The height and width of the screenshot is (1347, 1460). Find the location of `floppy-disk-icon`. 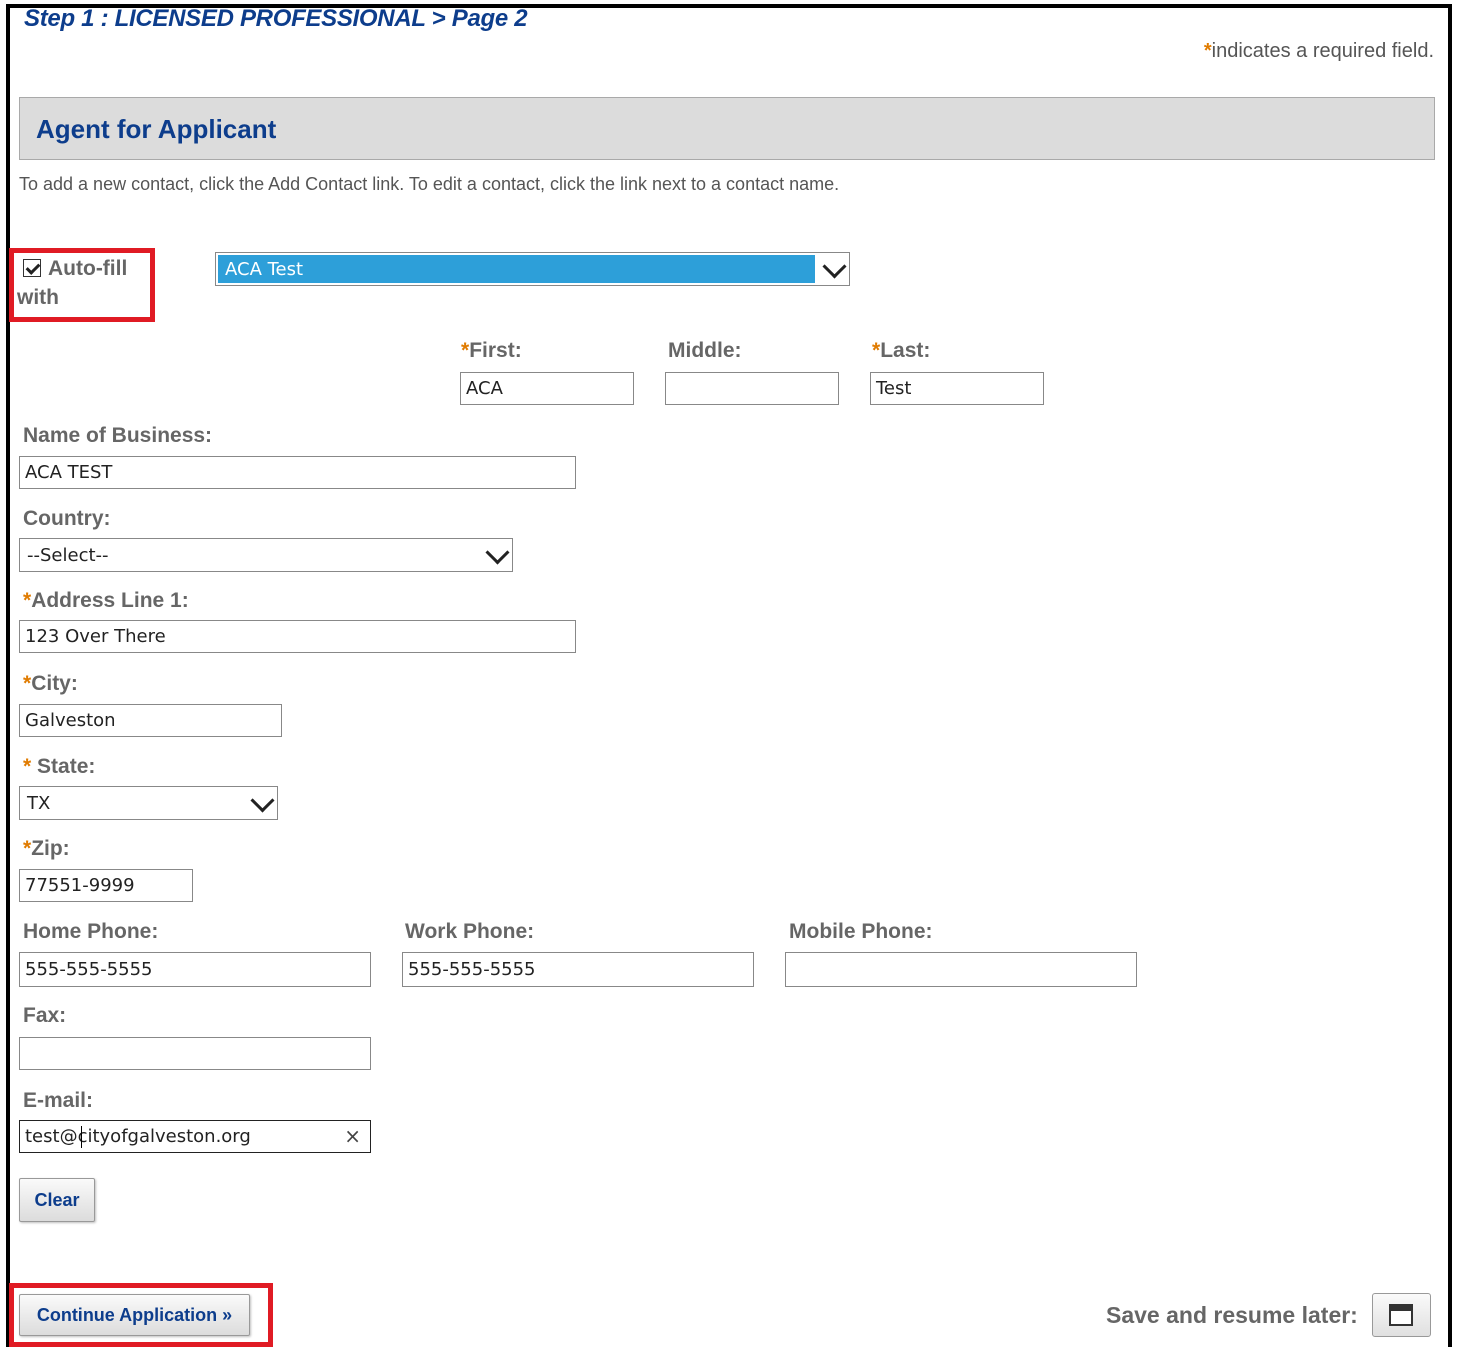

floppy-disk-icon is located at coordinates (1401, 1315).